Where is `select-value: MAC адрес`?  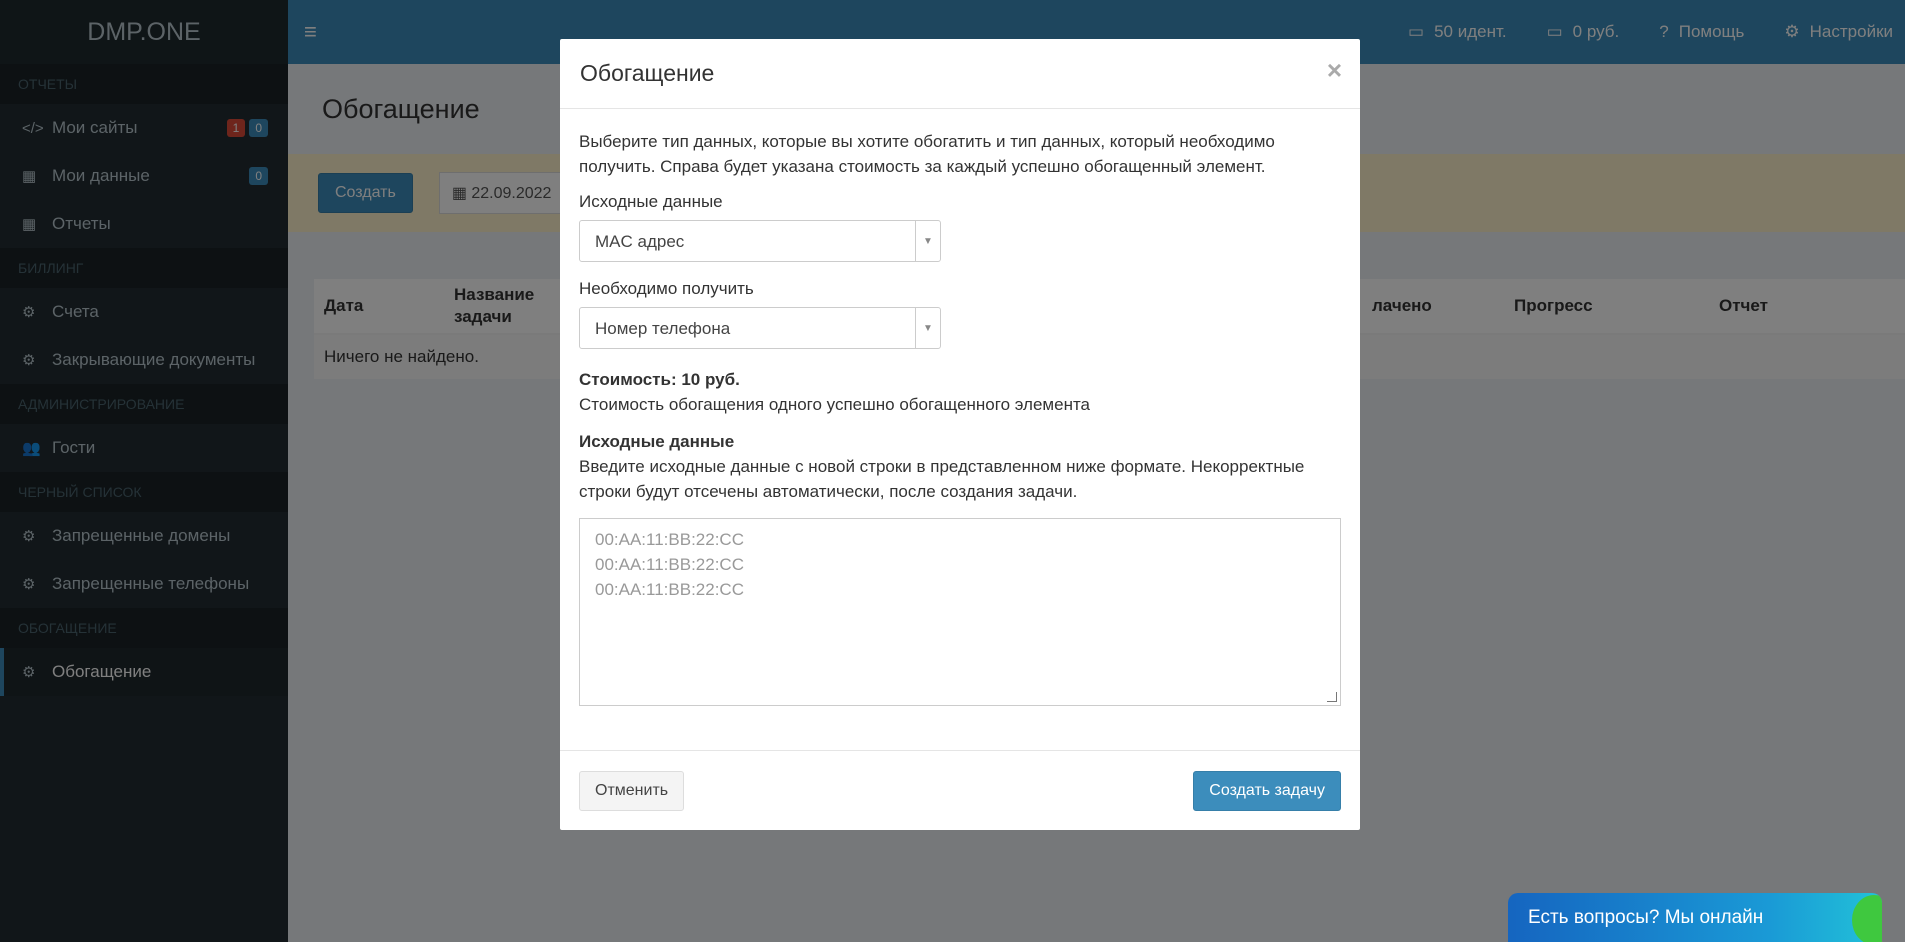
select-value: MAC адрес is located at coordinates (640, 241).